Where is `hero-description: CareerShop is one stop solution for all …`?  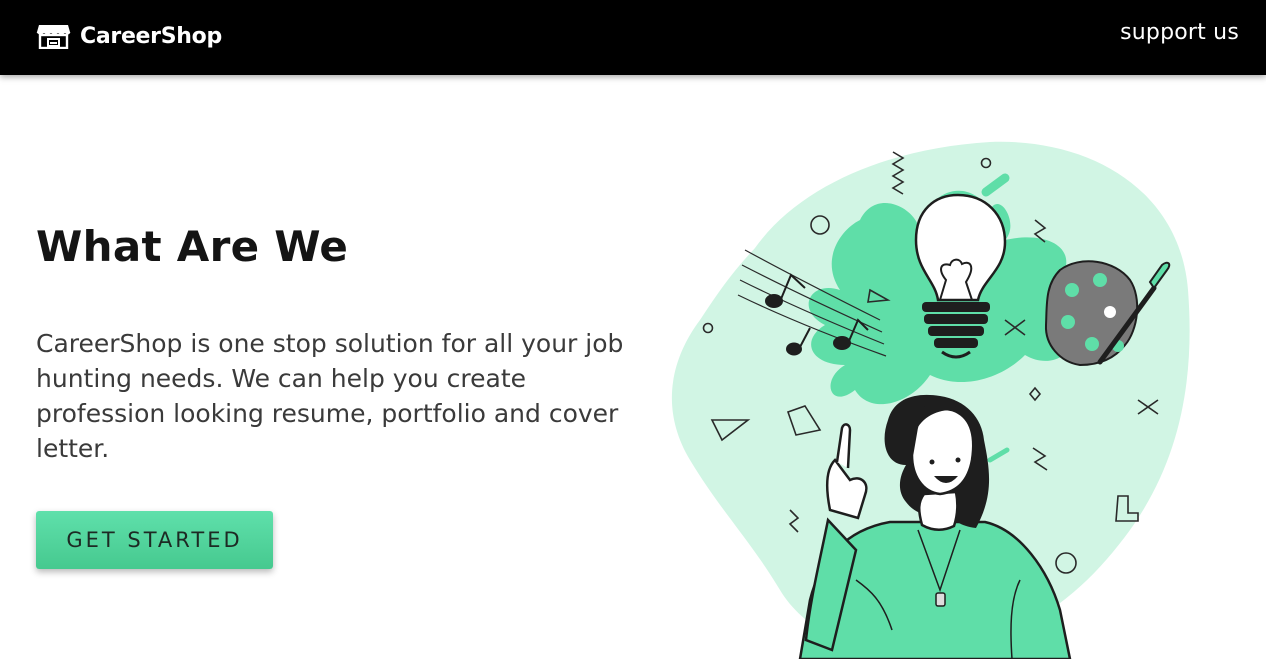
hero-description: CareerShop is one stop solution for all … is located at coordinates (330, 396).